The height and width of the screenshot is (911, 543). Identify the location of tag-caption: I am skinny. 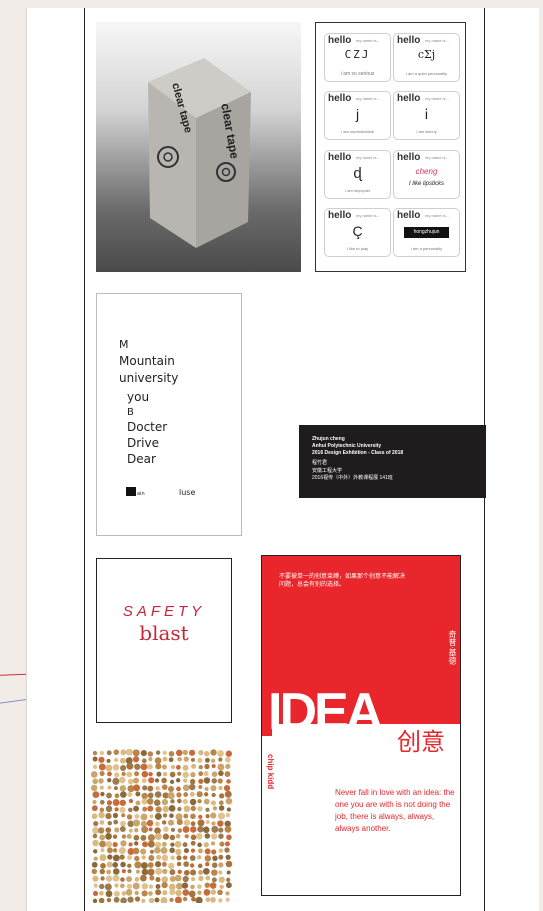
(426, 131).